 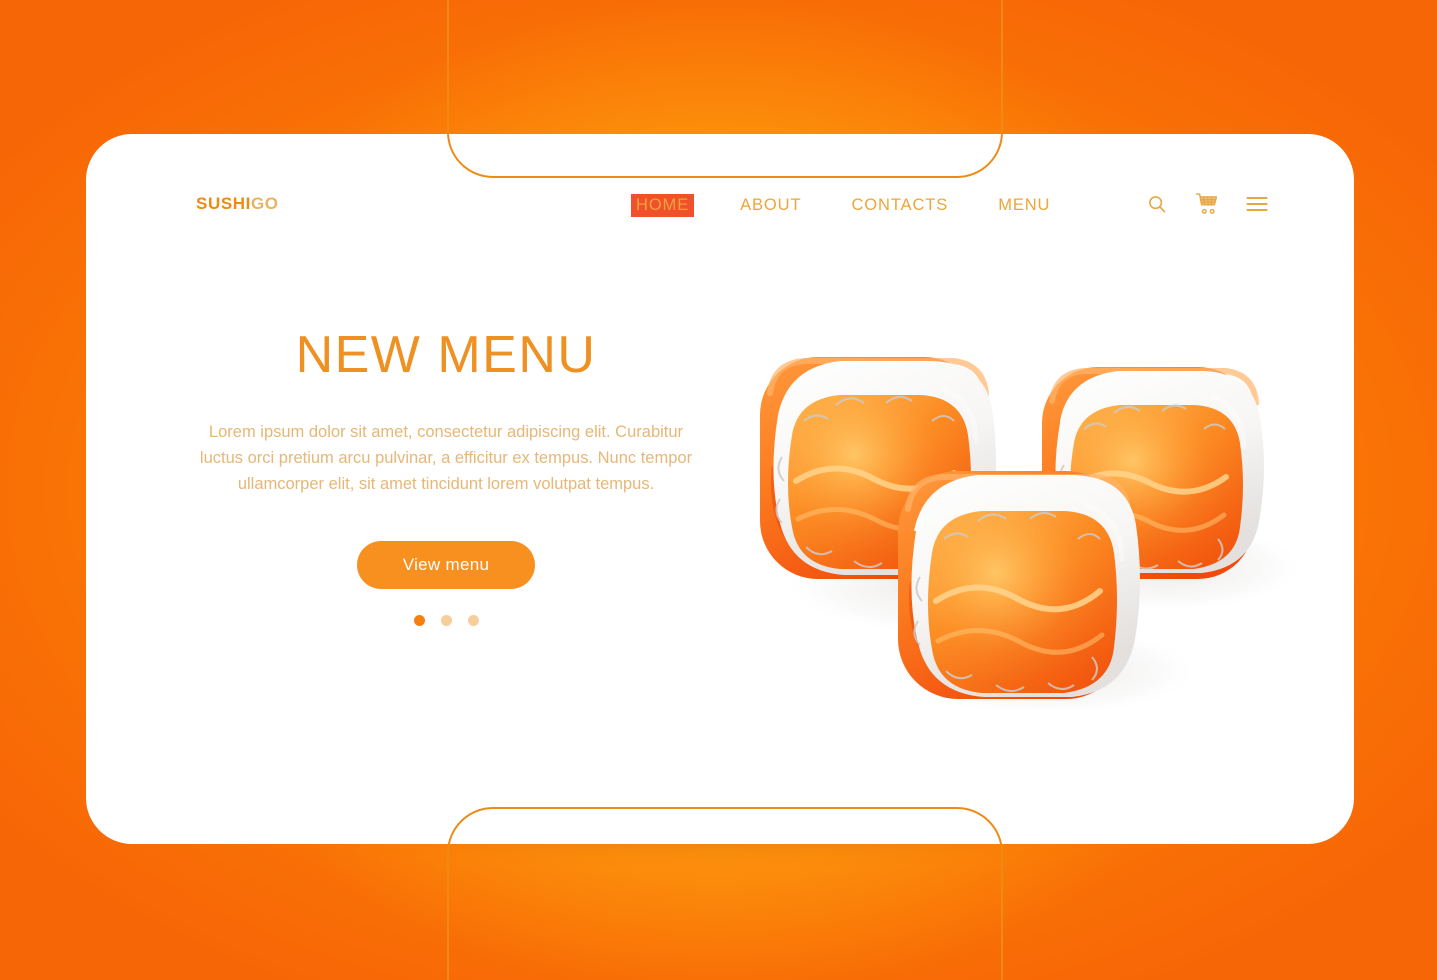 I want to click on brand-logo: SUSHIGO, so click(x=237, y=204).